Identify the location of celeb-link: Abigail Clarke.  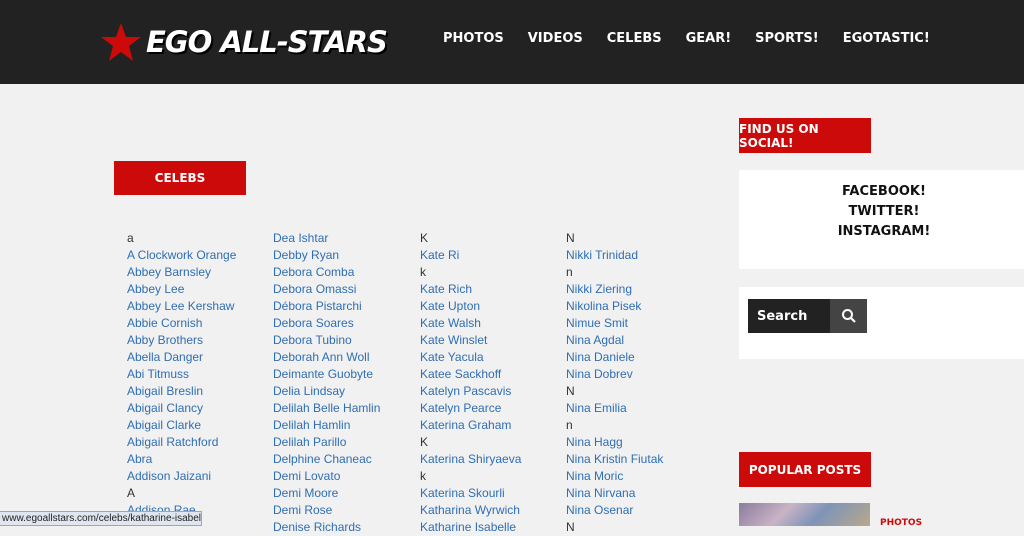
(181, 425).